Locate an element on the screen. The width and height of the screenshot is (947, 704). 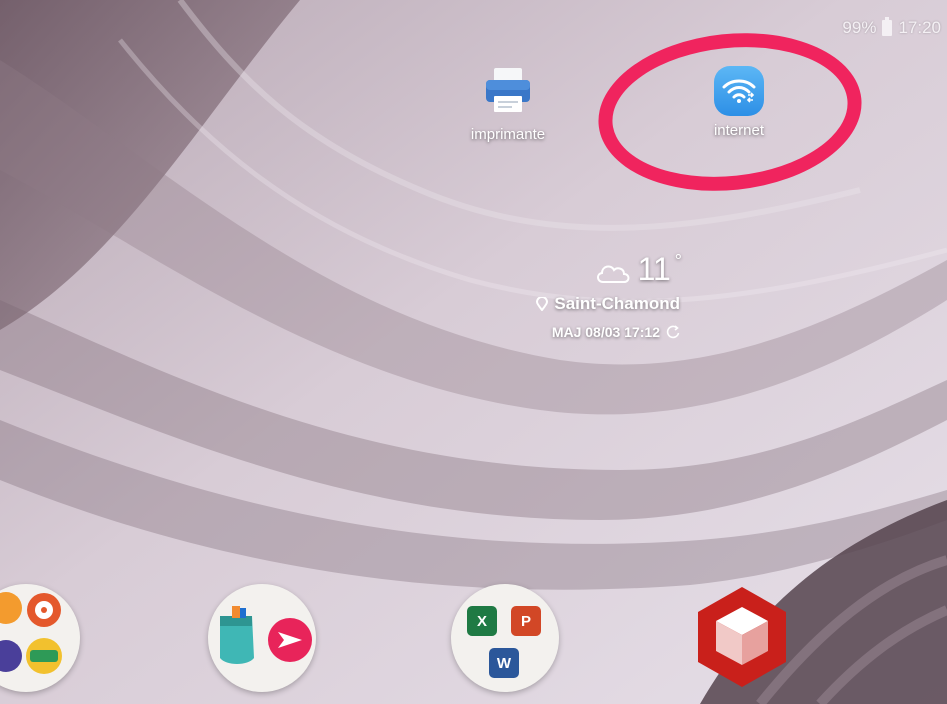
location-pin-icon is located at coordinates (542, 304).